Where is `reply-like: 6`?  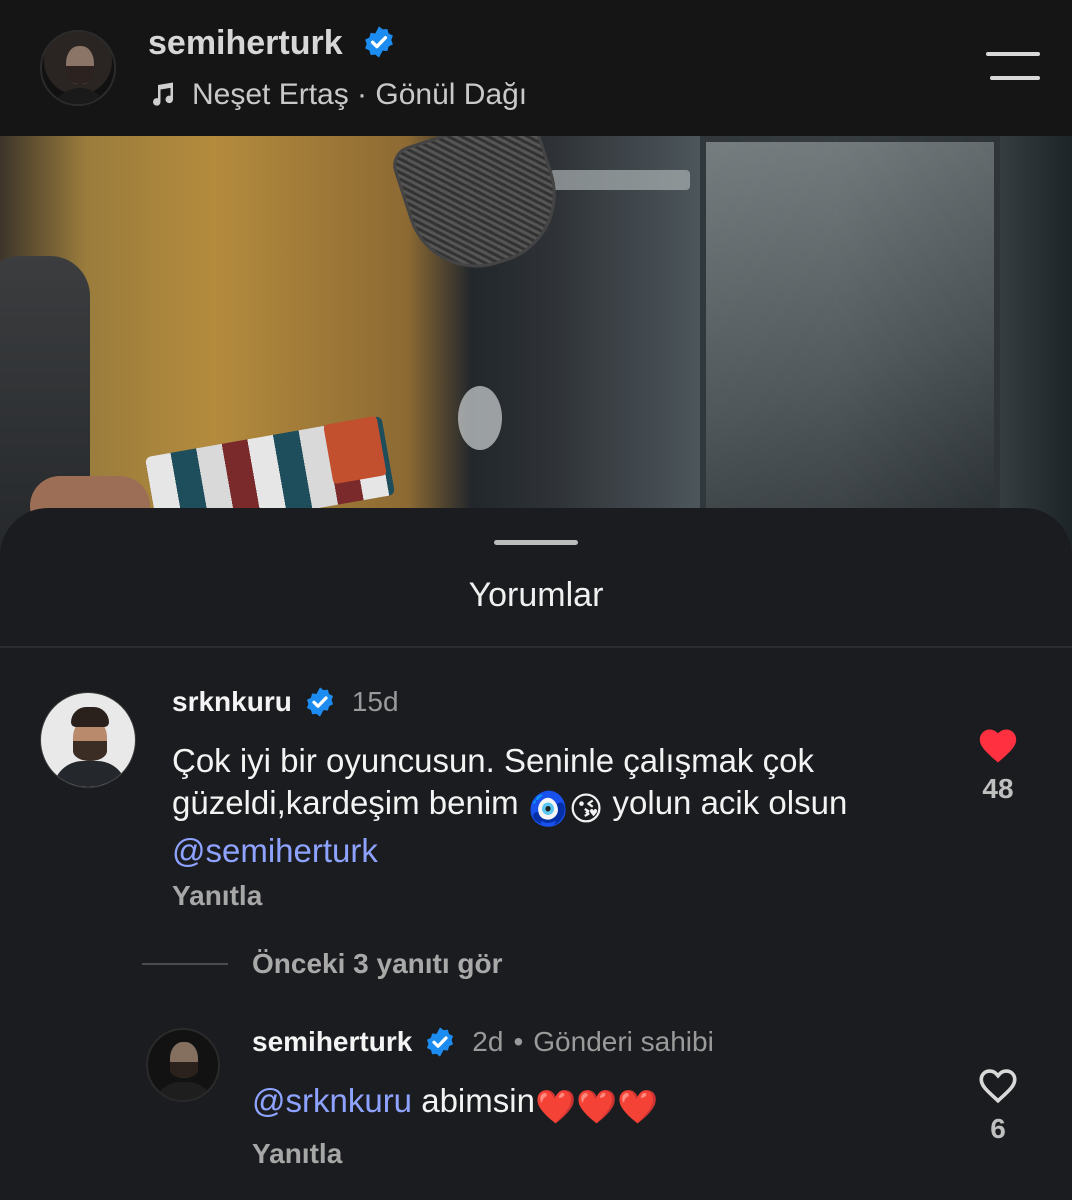 reply-like: 6 is located at coordinates (998, 1104).